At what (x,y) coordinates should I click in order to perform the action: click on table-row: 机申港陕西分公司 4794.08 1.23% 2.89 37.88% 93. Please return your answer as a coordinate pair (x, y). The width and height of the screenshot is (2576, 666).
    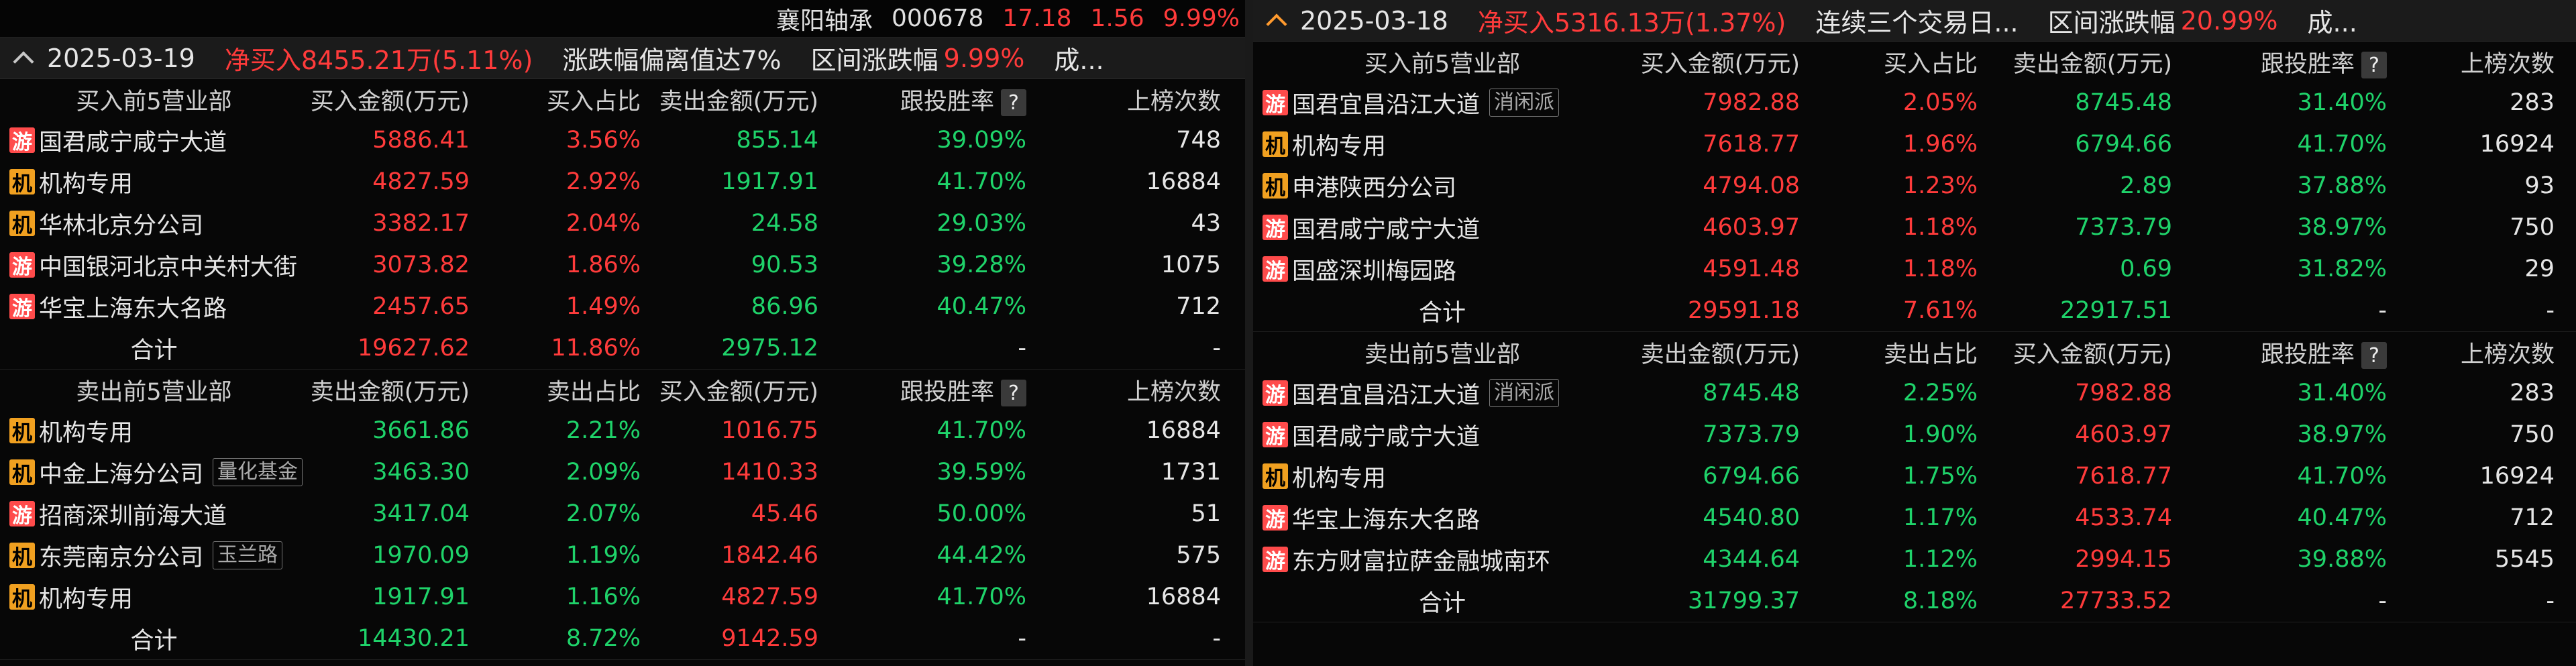
    Looking at the image, I should click on (1914, 186).